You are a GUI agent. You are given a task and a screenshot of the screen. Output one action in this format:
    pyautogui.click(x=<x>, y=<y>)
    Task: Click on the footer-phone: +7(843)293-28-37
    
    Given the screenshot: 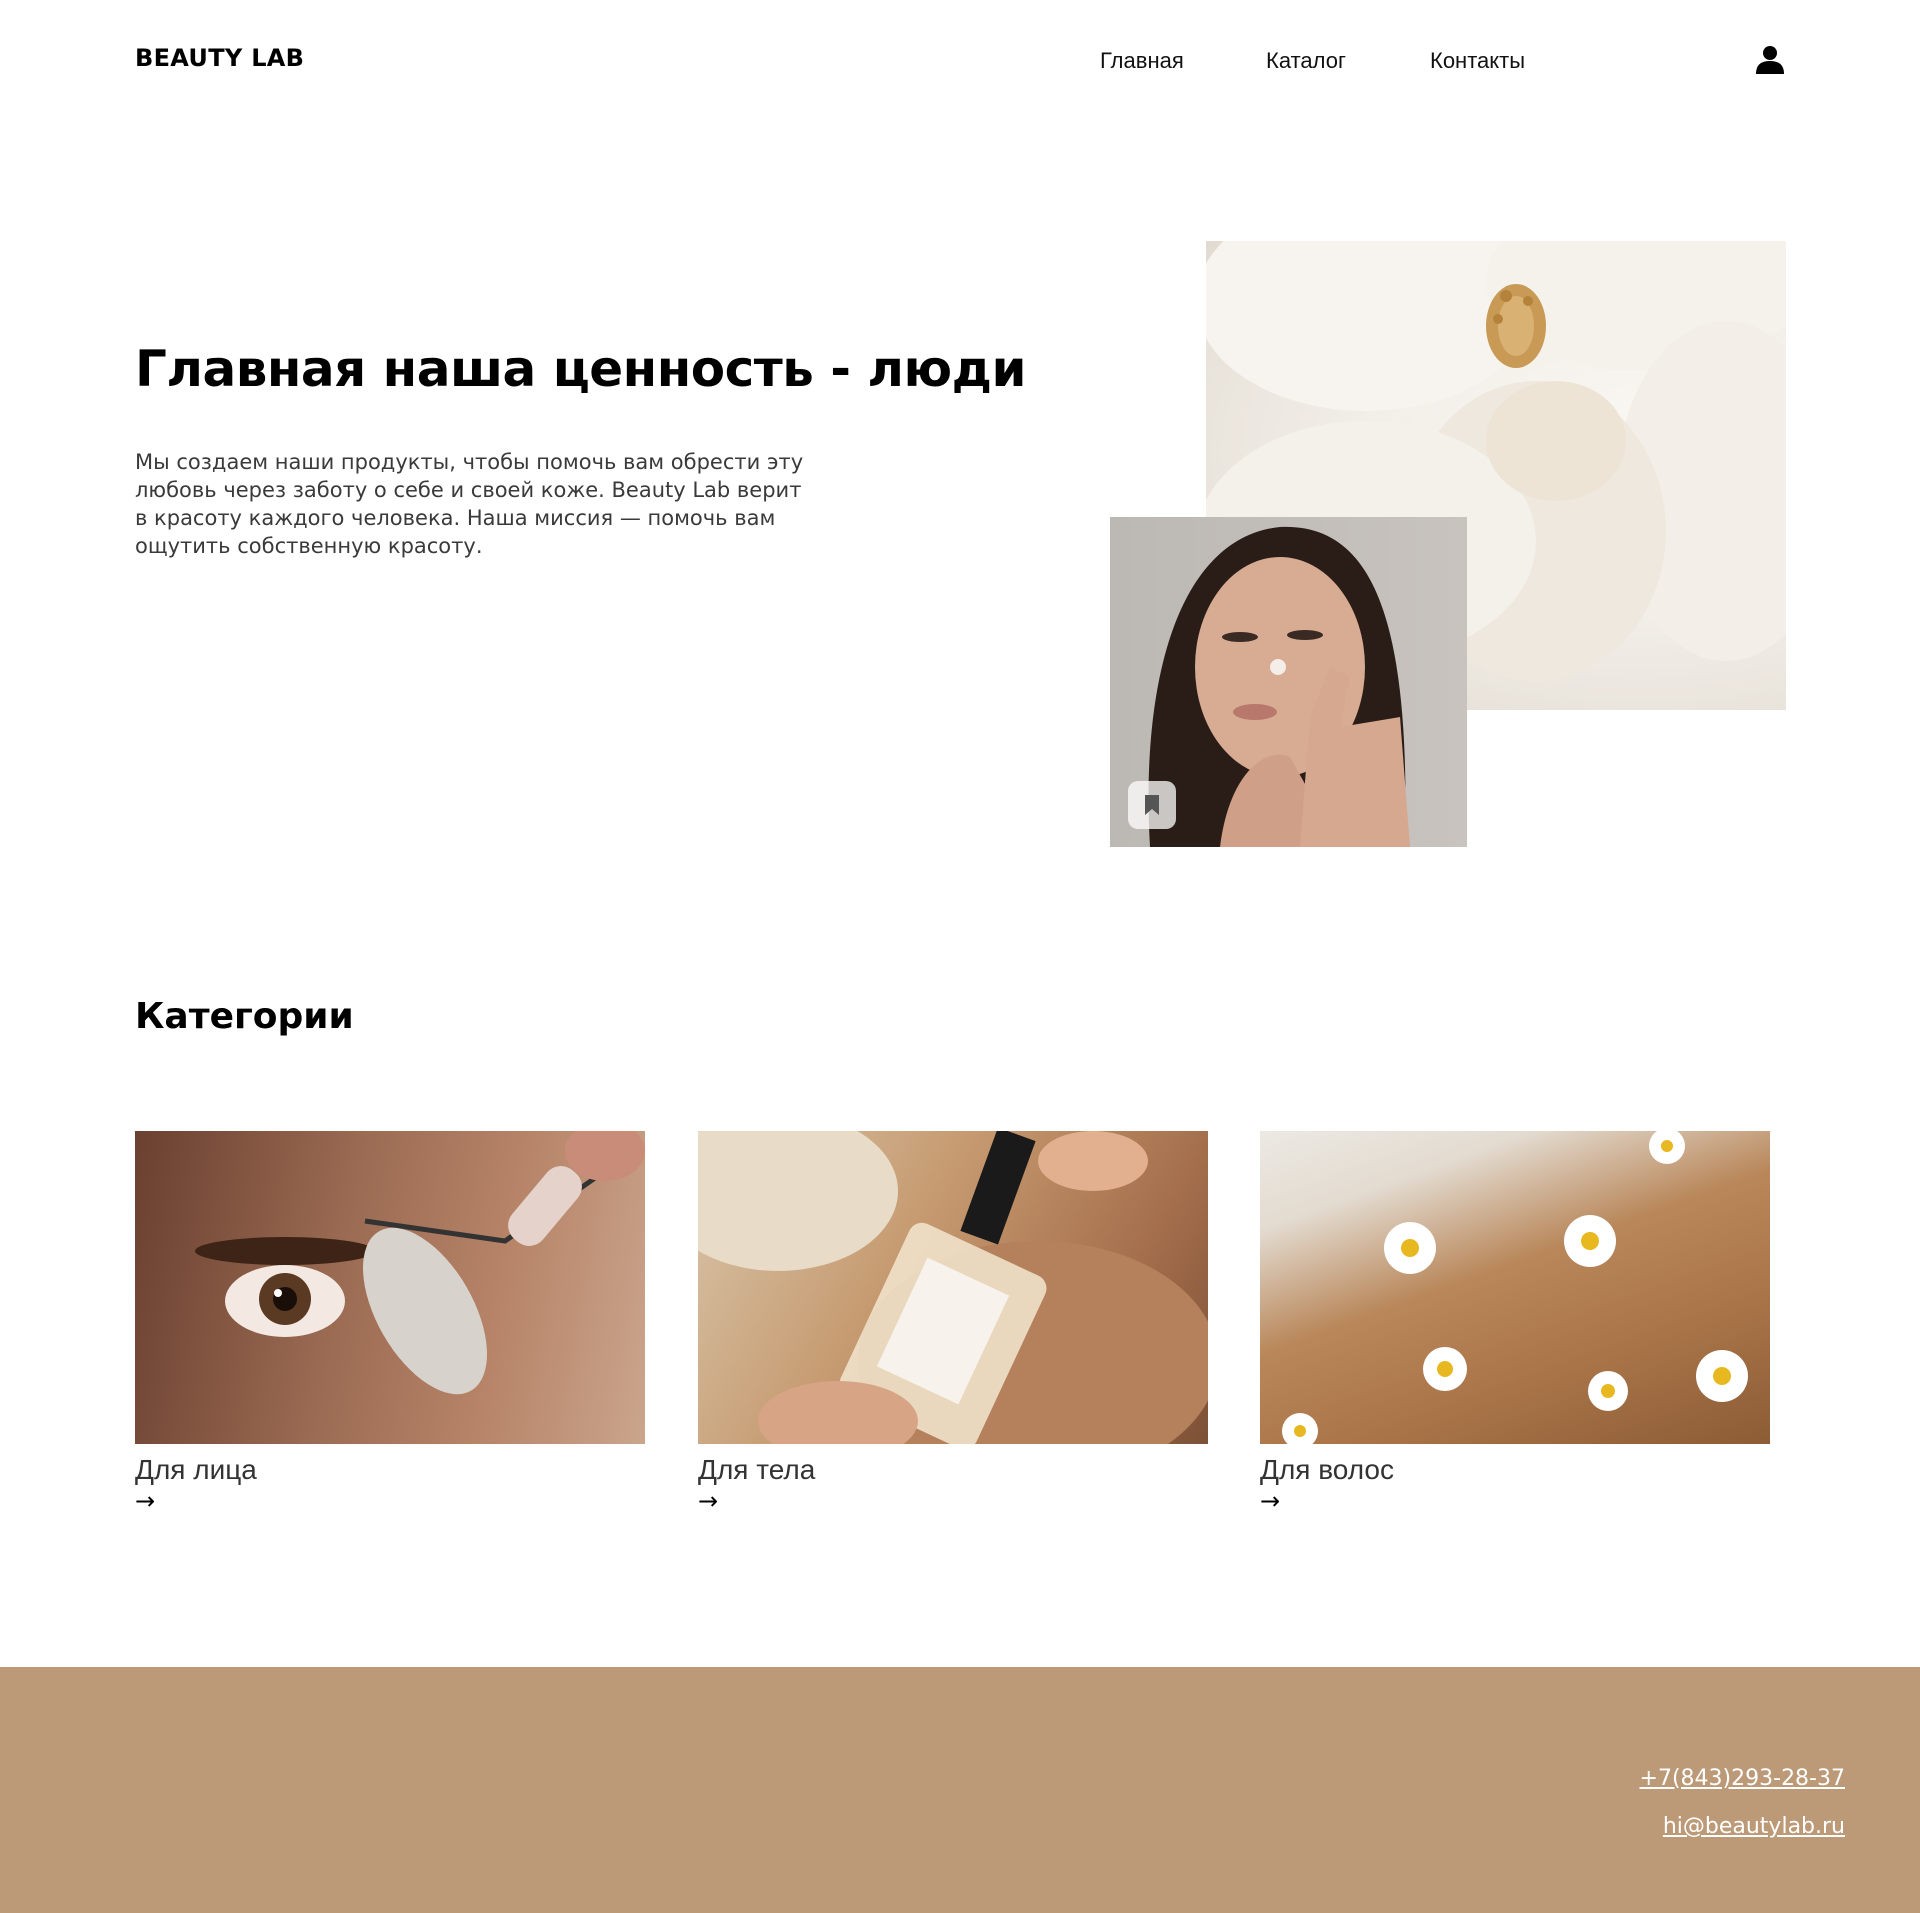 What is the action you would take?
    pyautogui.click(x=1742, y=1778)
    